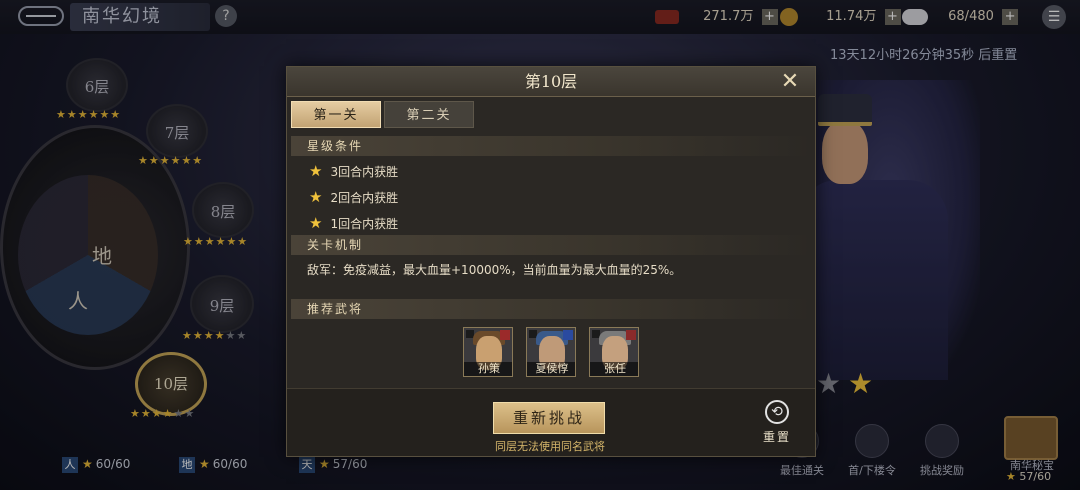 This screenshot has width=1080, height=490. Describe the element at coordinates (488, 369) in the screenshot. I see `hero-name: 孙策` at that location.